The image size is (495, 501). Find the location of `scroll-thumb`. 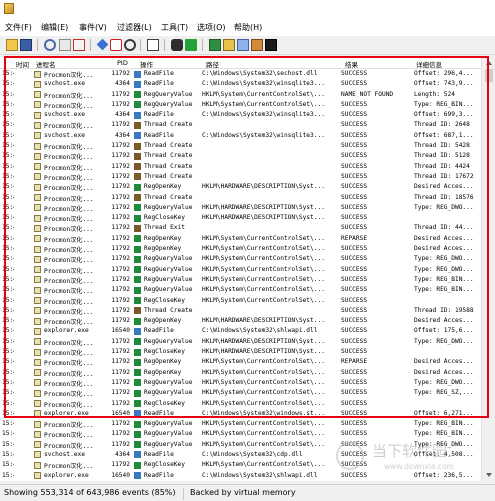

scroll-thumb is located at coordinates (489, 75).